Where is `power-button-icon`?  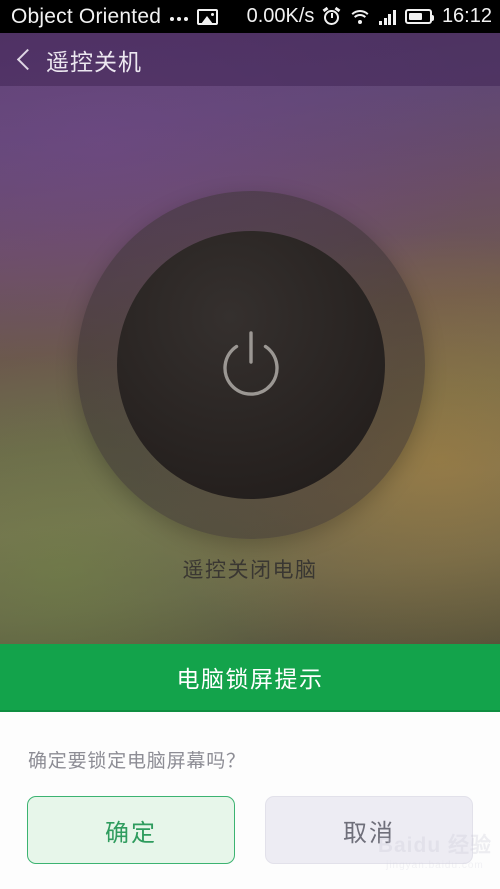 power-button-icon is located at coordinates (251, 365).